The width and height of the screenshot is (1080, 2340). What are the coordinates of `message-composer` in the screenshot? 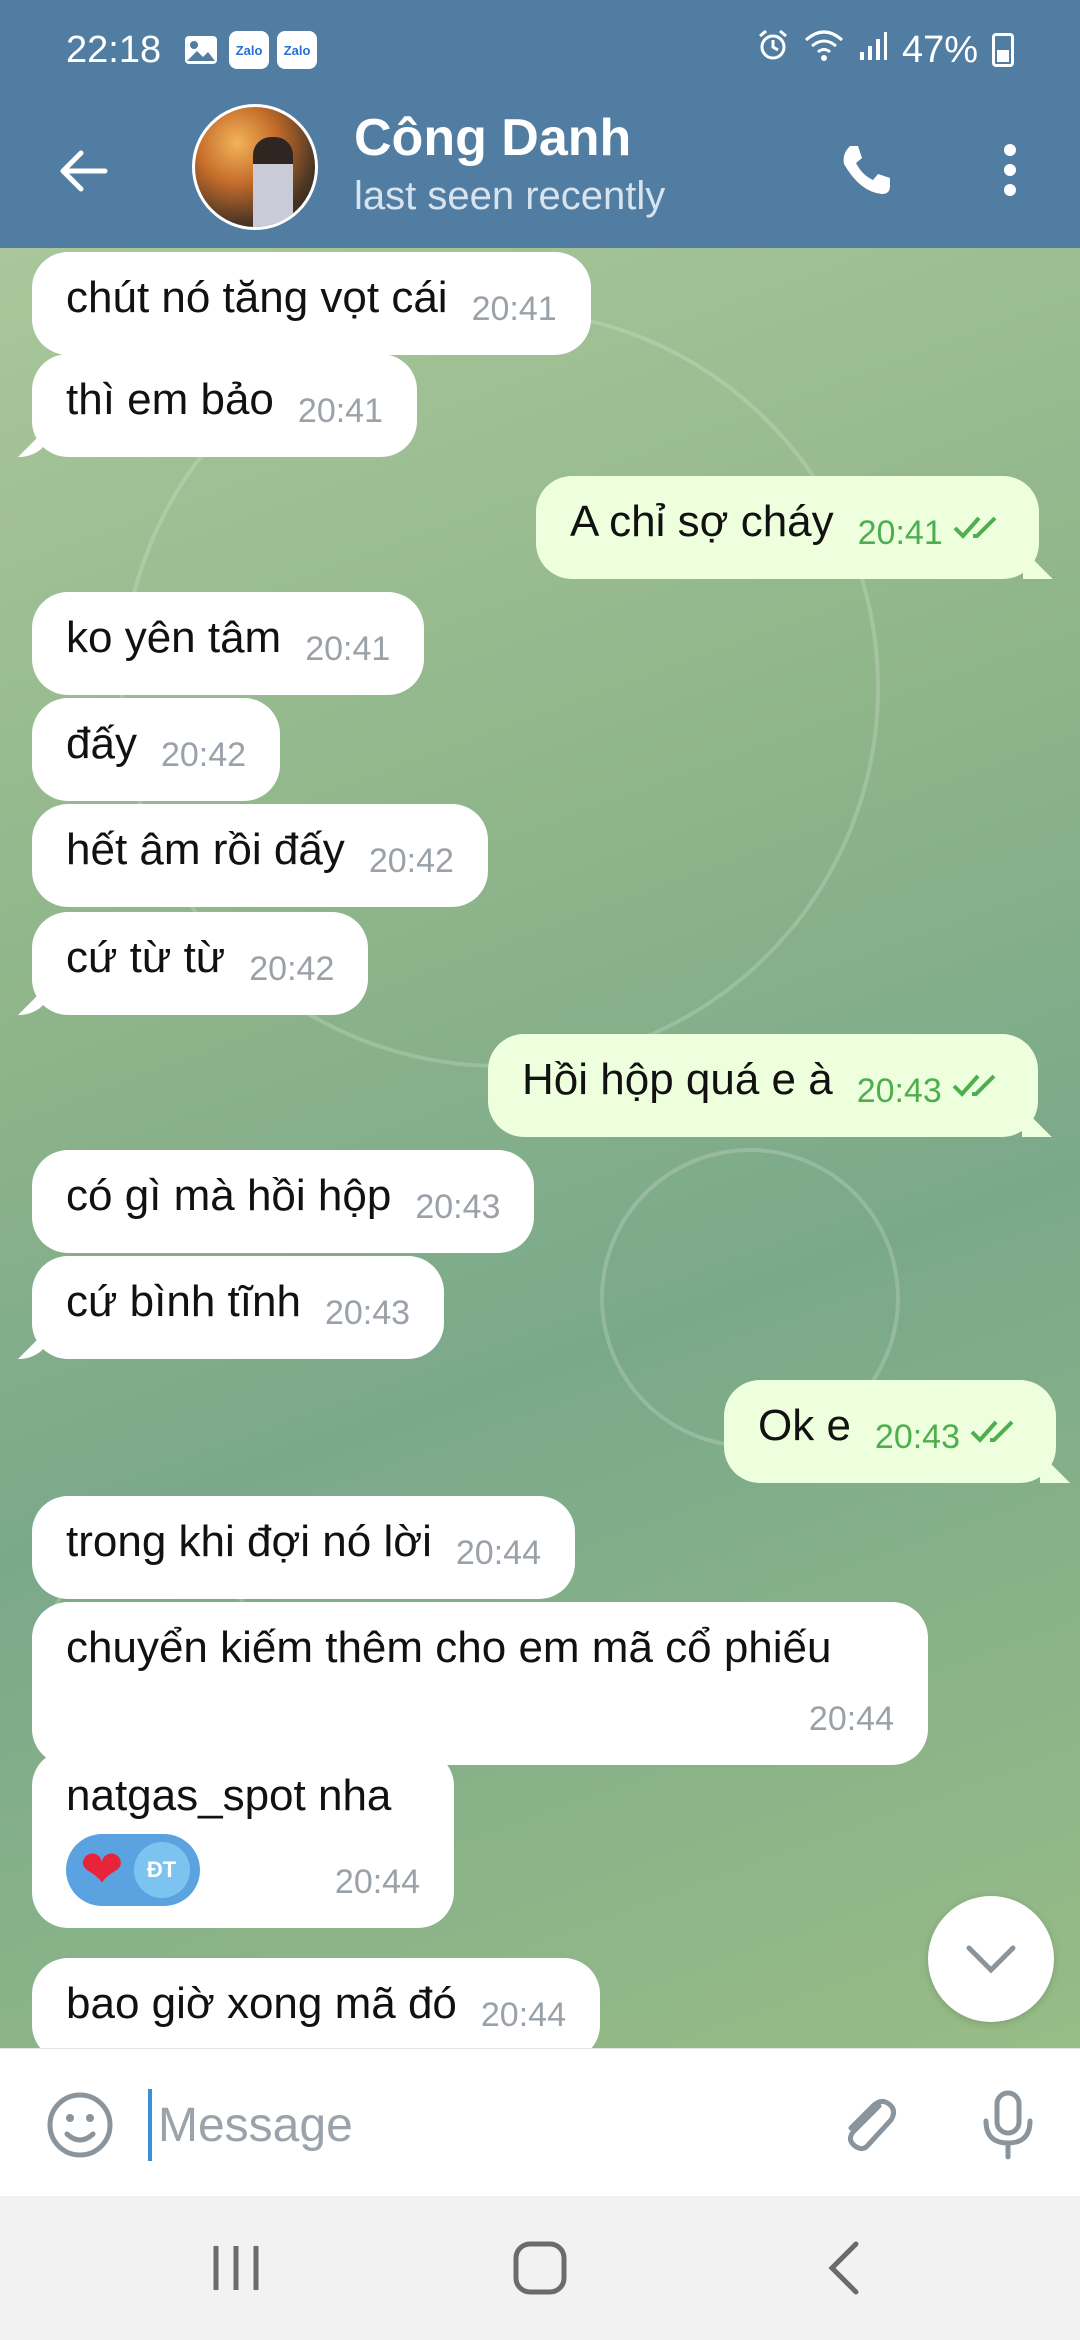 It's located at (540, 2122).